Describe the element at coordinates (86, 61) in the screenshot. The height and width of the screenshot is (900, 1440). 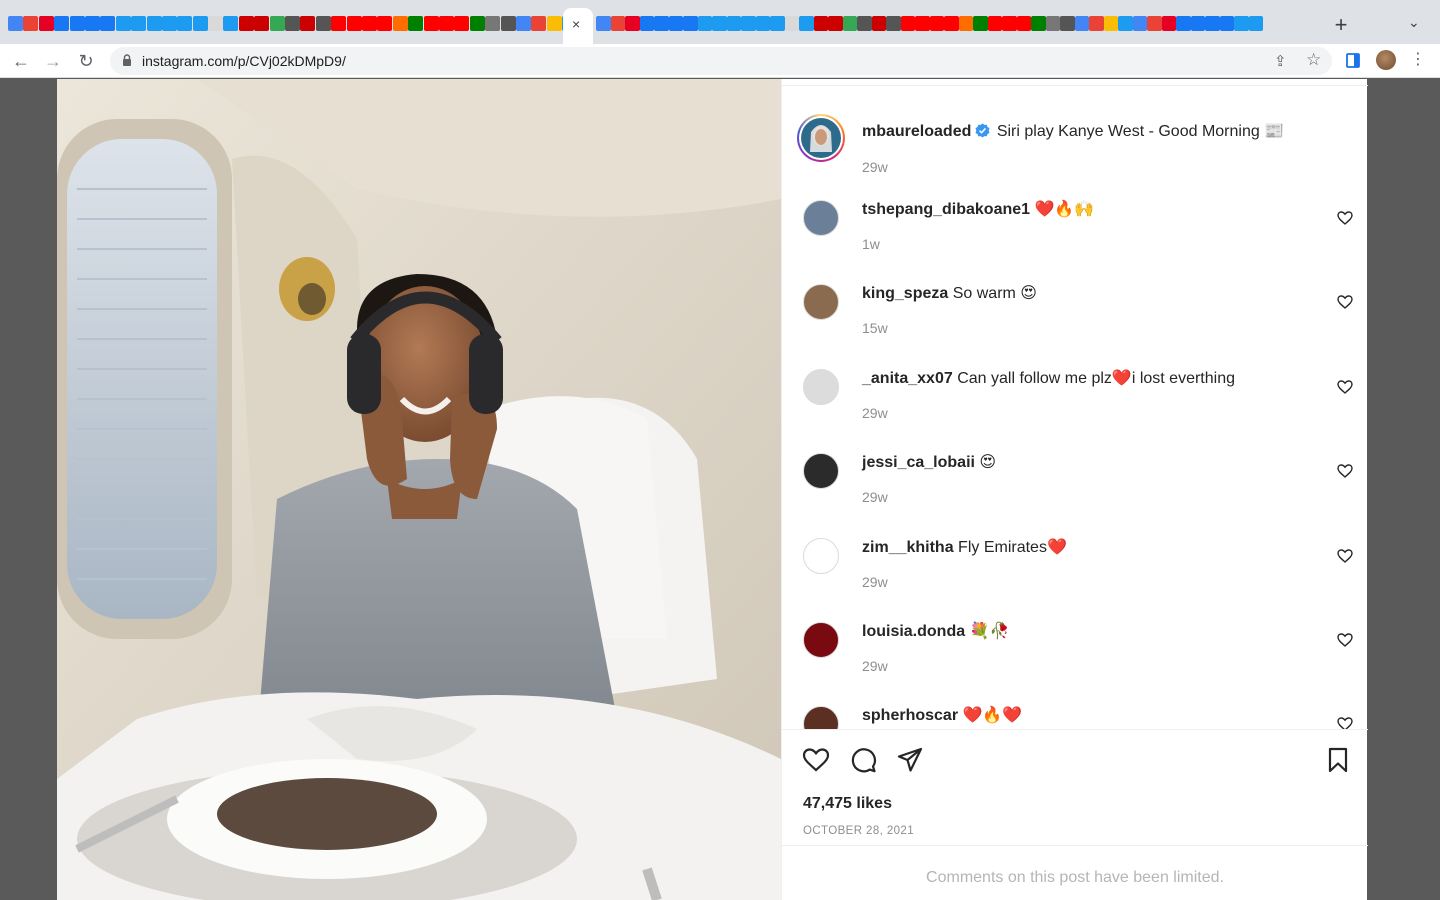
I see `reload-button: ↻` at that location.